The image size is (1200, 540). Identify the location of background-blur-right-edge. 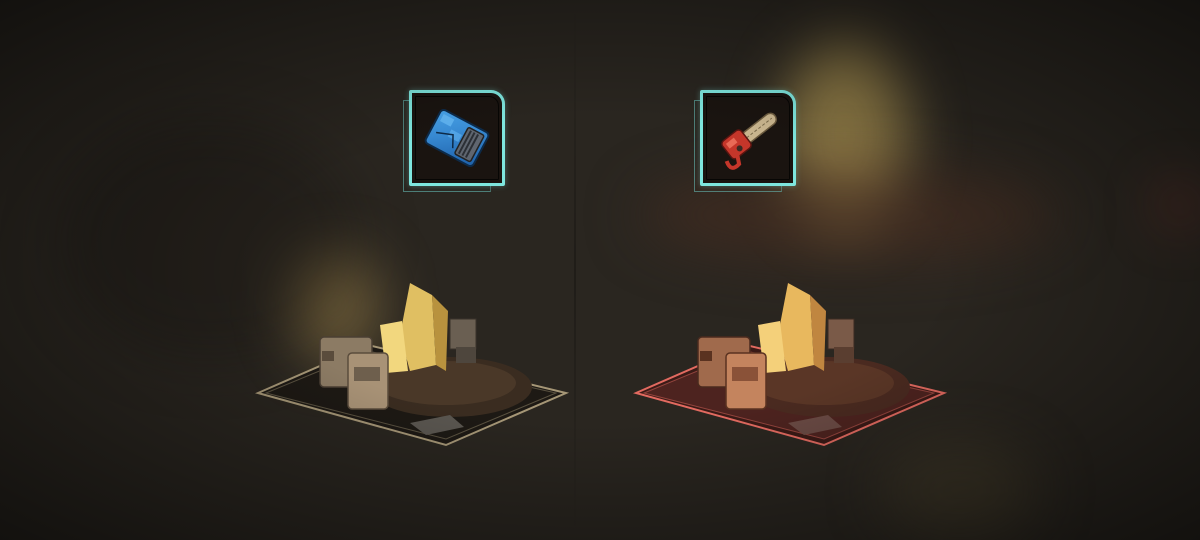
(1180, 205).